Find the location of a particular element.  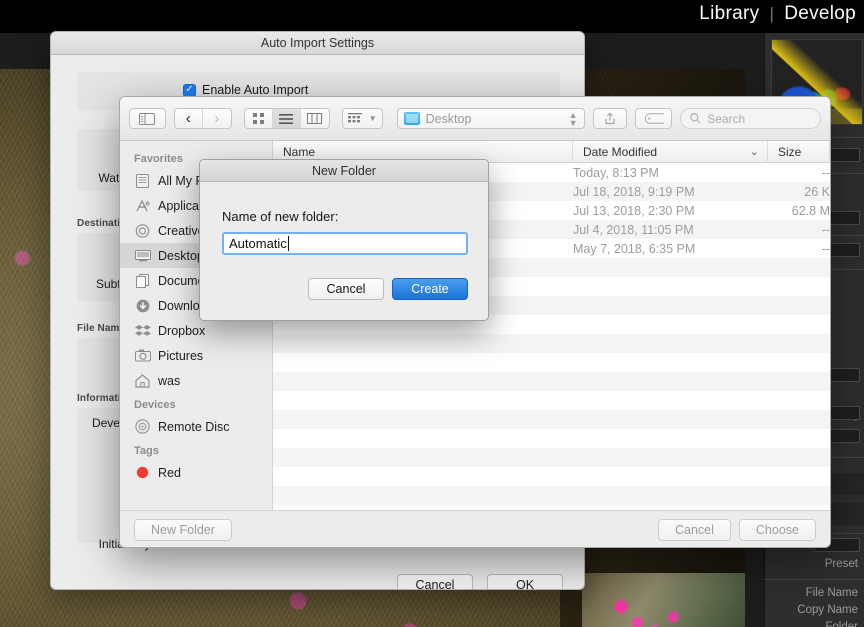

panel-footer-label: Preset is located at coordinates (841, 564).